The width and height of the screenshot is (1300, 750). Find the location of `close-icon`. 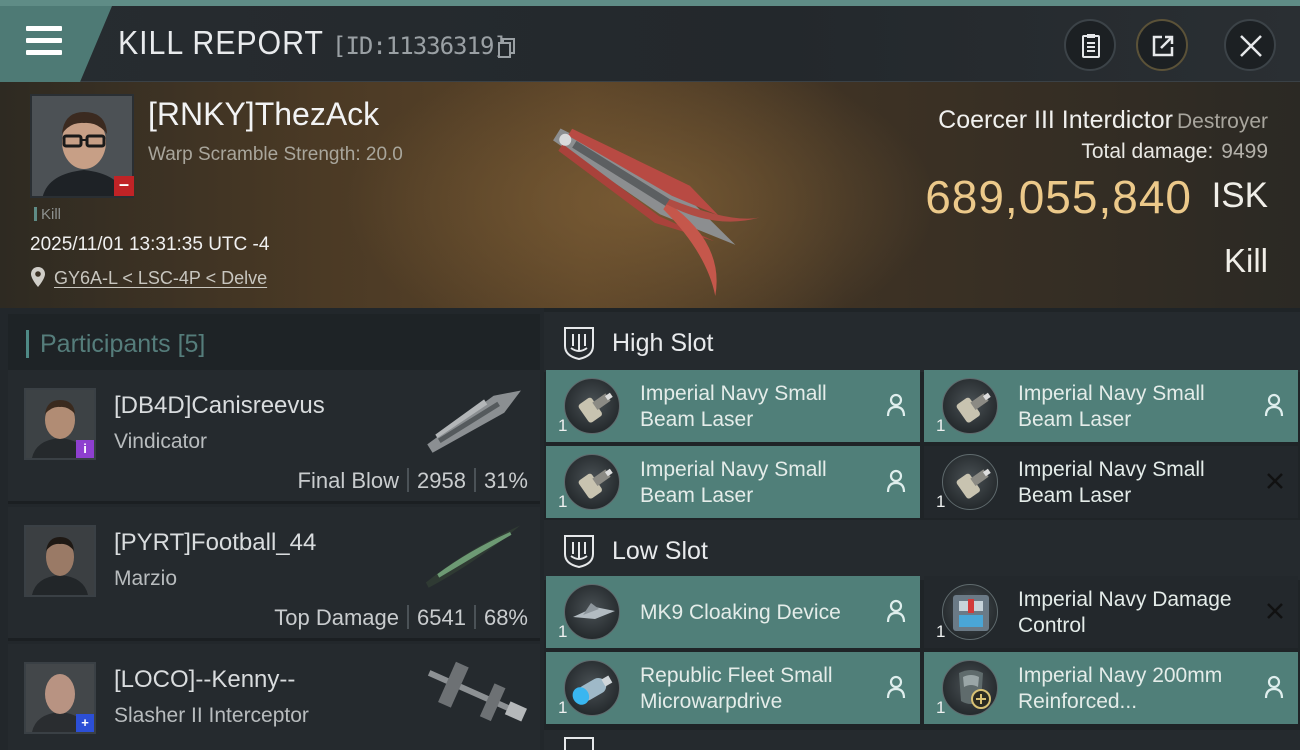

close-icon is located at coordinates (1251, 46).